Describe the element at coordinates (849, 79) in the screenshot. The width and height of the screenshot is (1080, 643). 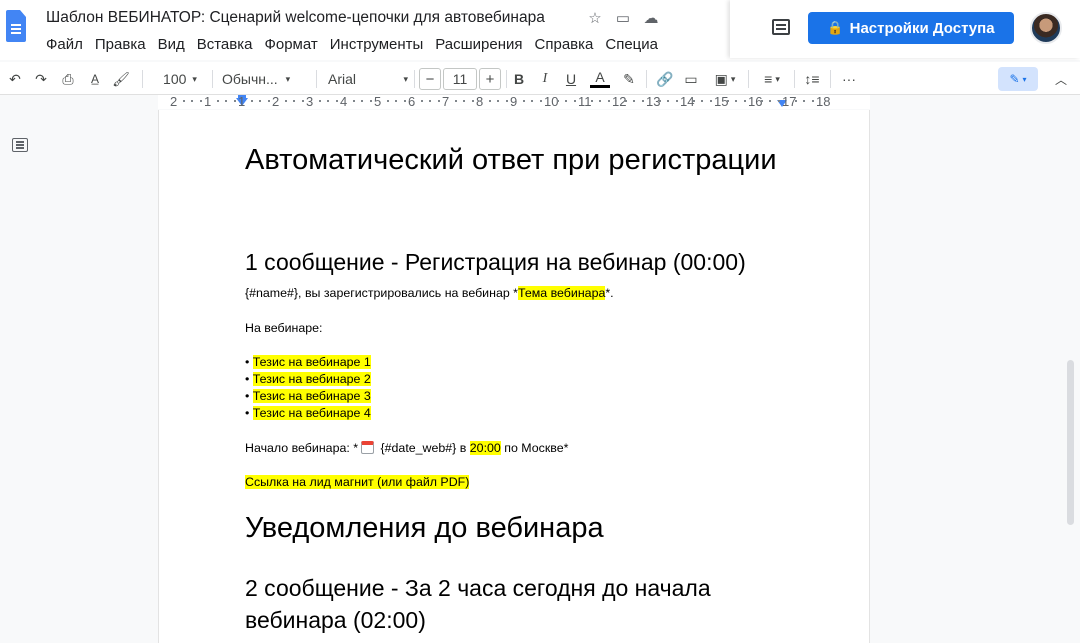
I see `more-options-button: ···` at that location.